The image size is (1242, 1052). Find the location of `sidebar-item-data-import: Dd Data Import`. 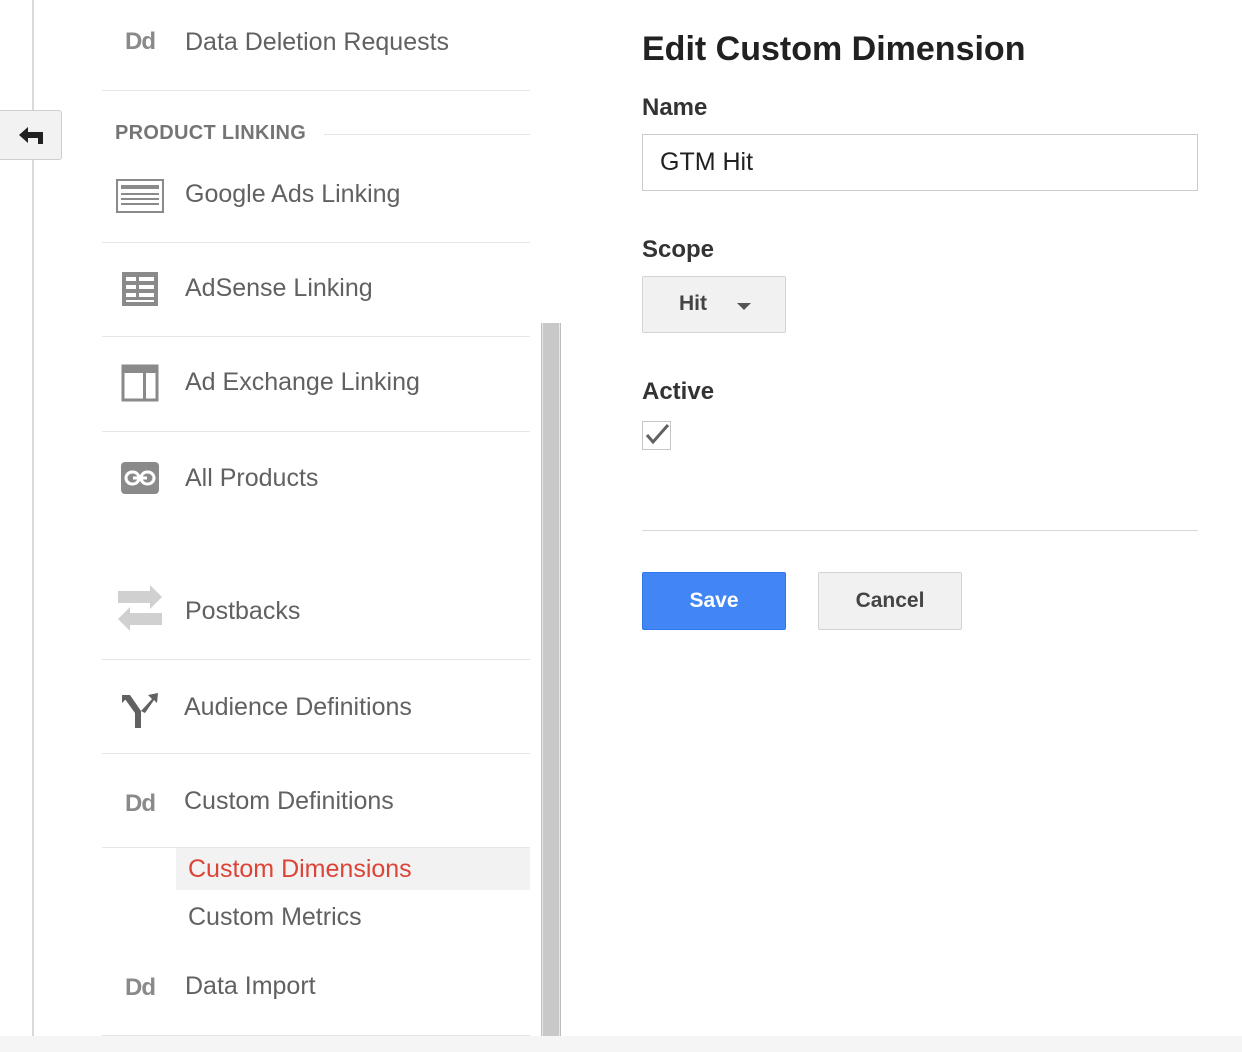

sidebar-item-data-import: Dd Data Import is located at coordinates (316, 990).